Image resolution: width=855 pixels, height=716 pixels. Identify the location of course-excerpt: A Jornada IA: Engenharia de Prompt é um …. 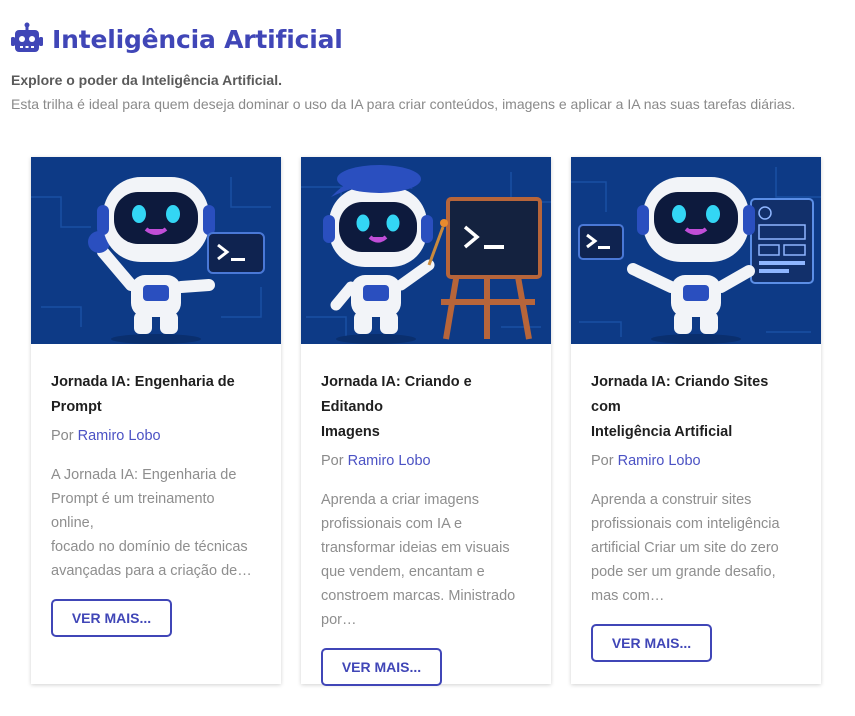
(151, 523).